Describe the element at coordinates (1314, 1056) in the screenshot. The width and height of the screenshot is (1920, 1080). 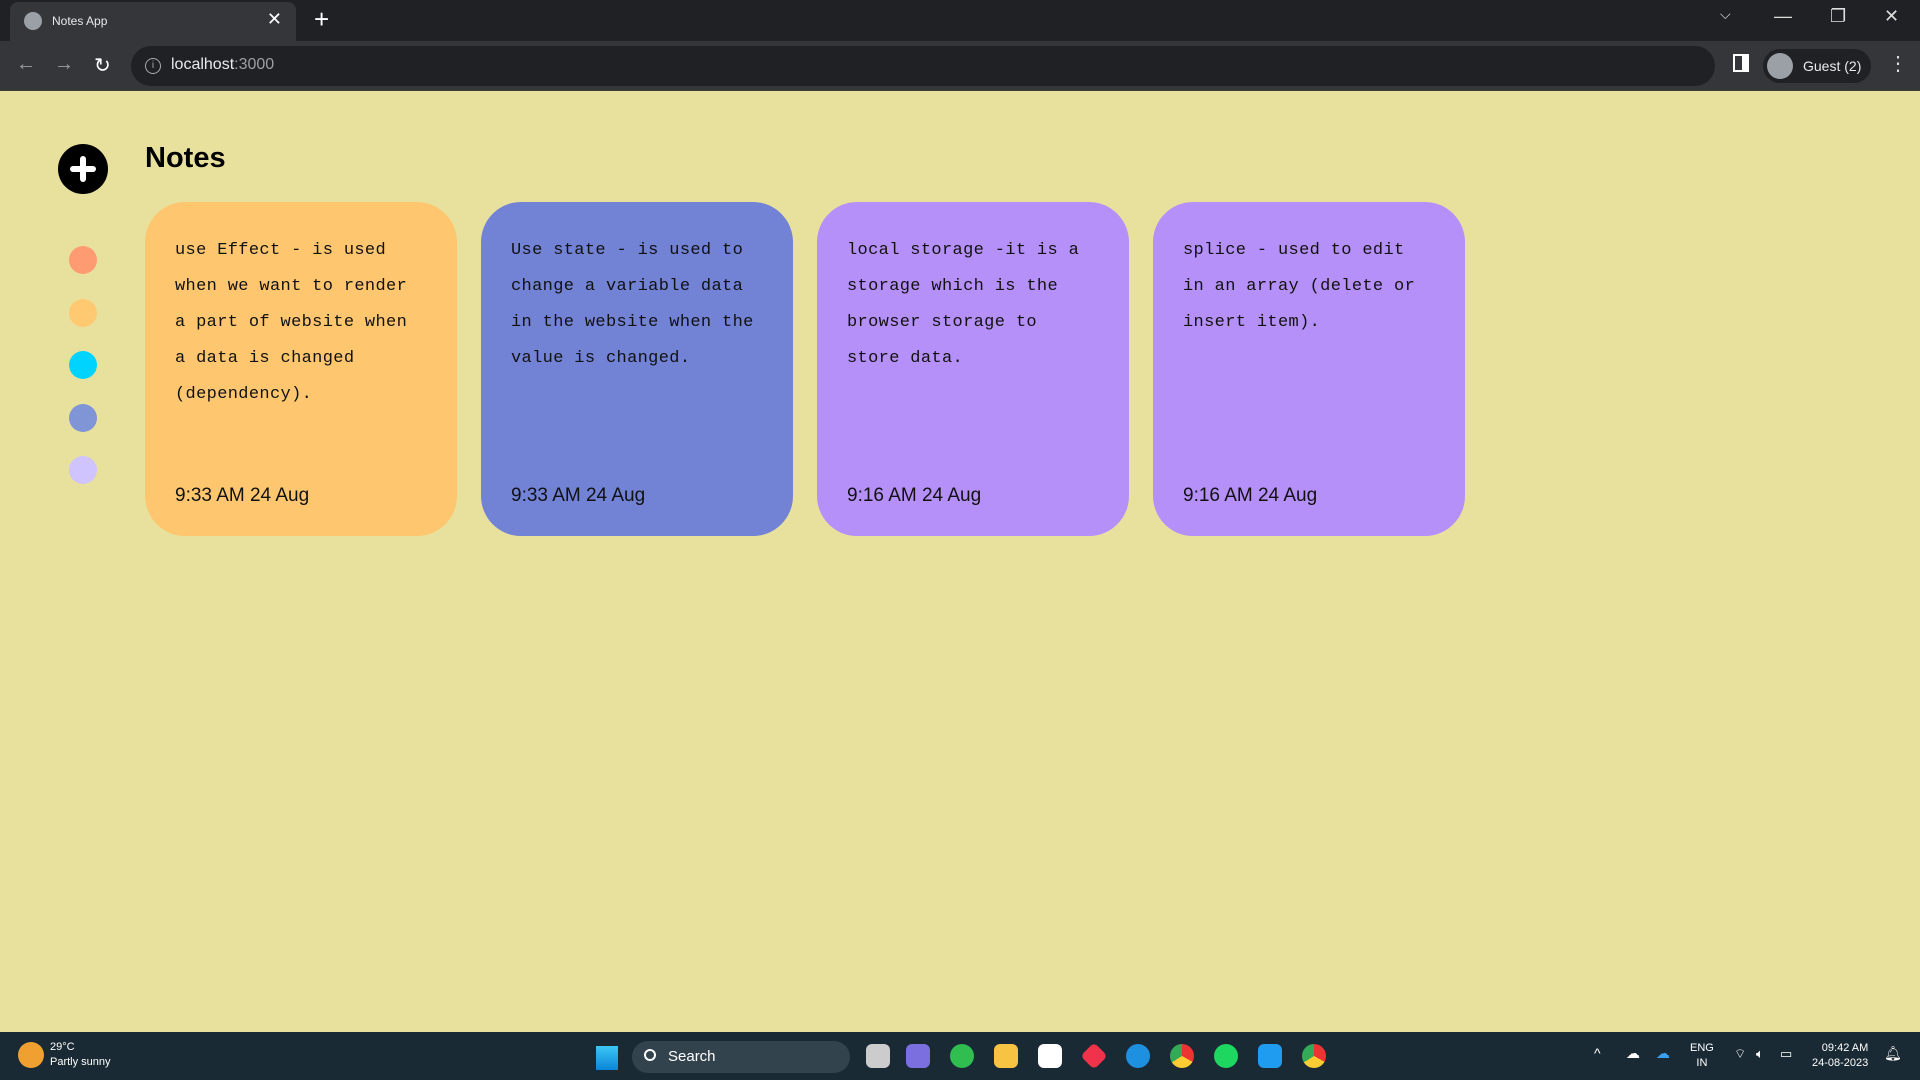
I see `chrome-active-icon` at that location.